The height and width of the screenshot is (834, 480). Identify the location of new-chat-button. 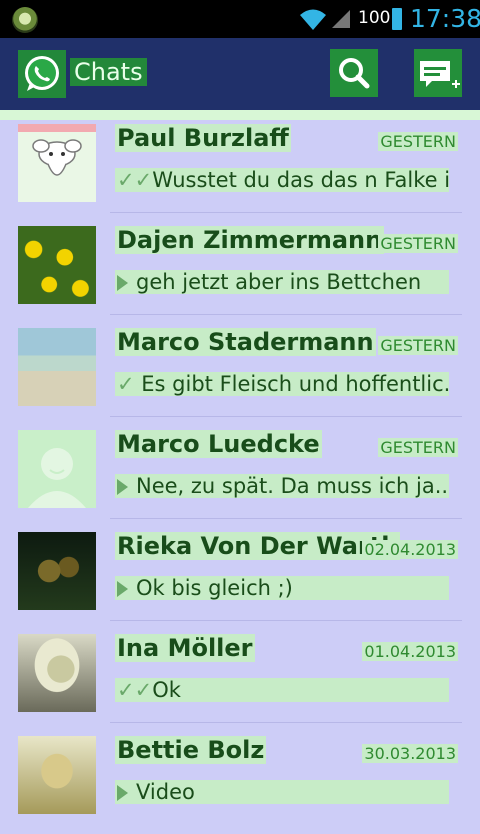
(438, 73).